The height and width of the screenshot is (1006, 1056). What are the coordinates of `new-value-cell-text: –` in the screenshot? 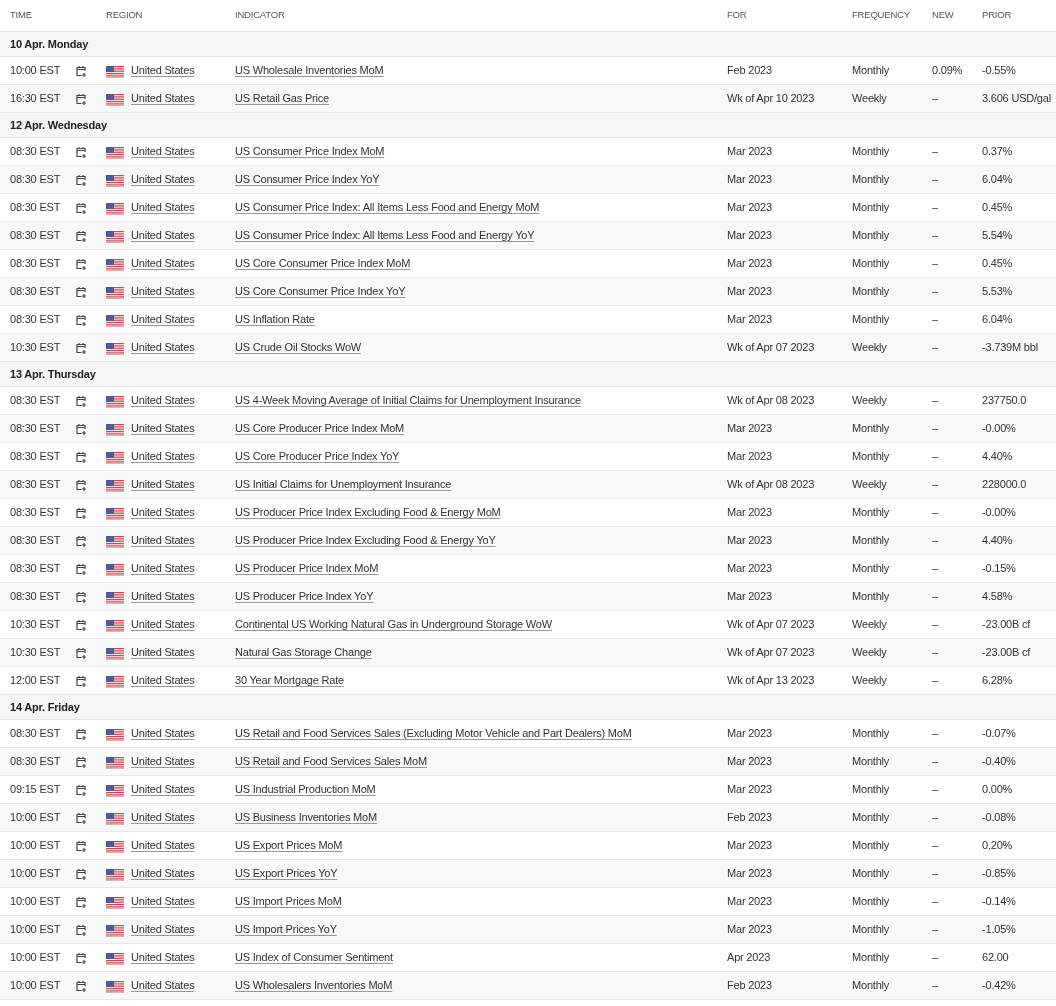 It's located at (935, 902).